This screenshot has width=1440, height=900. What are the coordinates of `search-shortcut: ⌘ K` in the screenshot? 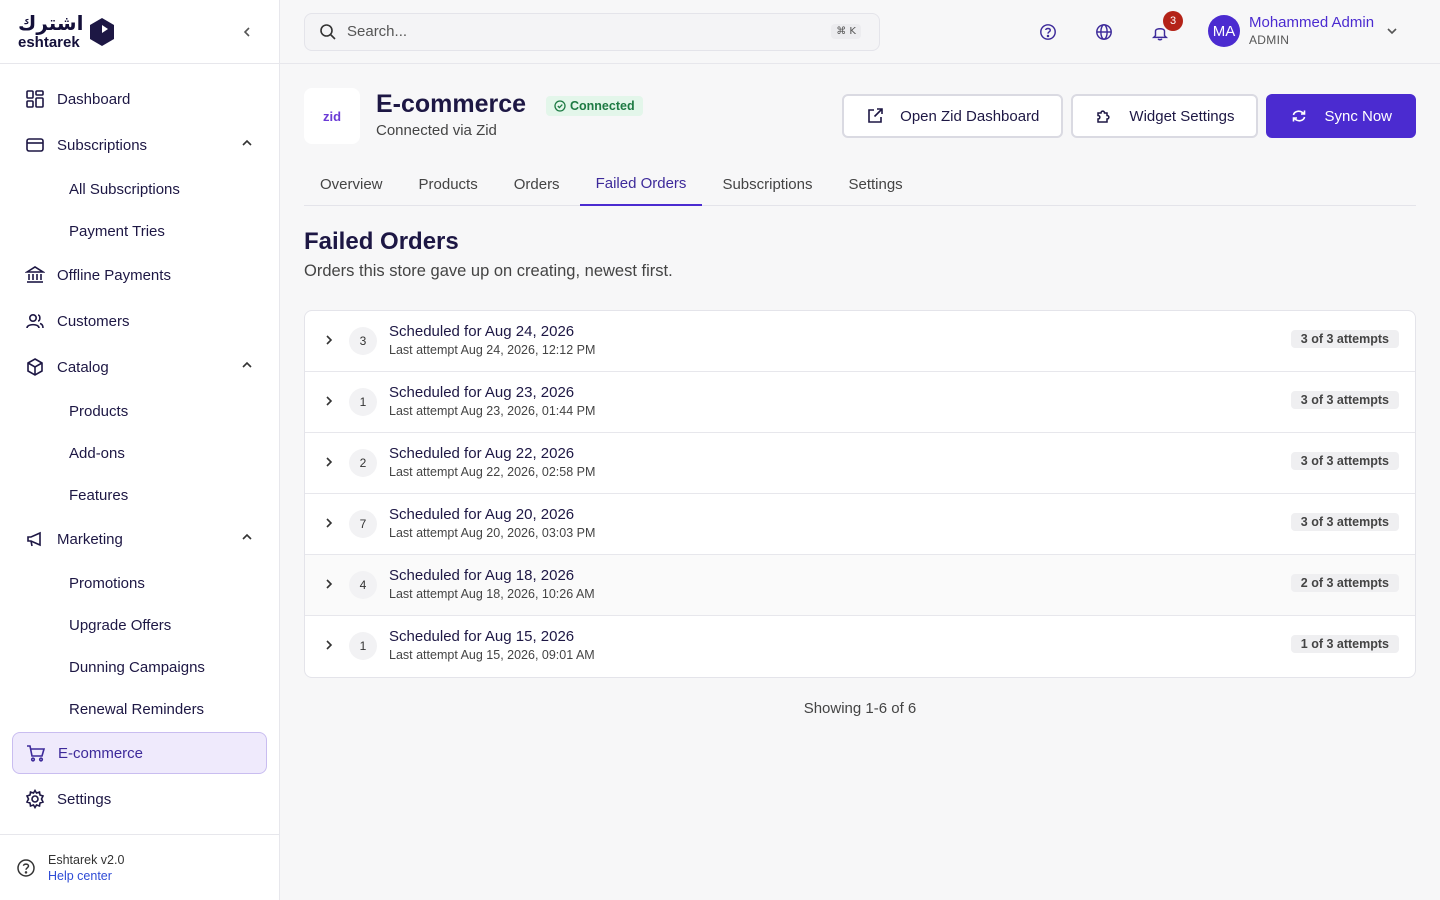 It's located at (846, 31).